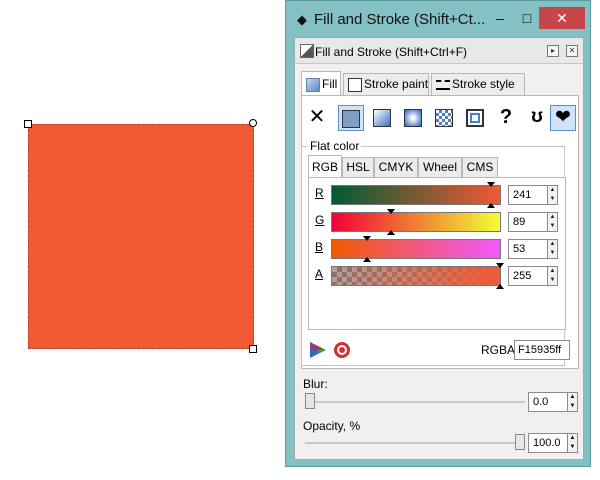 This screenshot has height=480, width=600. I want to click on swatch-button, so click(475, 118).